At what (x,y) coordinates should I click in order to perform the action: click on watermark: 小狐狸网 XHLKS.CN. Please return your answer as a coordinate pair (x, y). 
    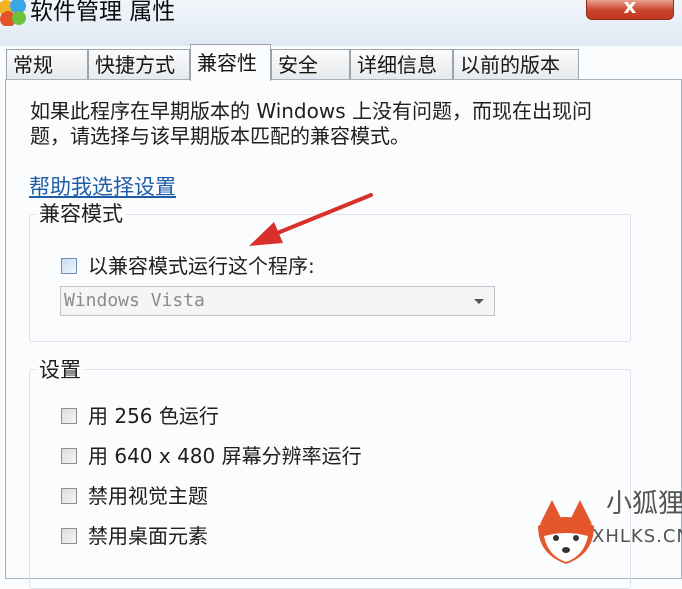
    Looking at the image, I should click on (608, 529).